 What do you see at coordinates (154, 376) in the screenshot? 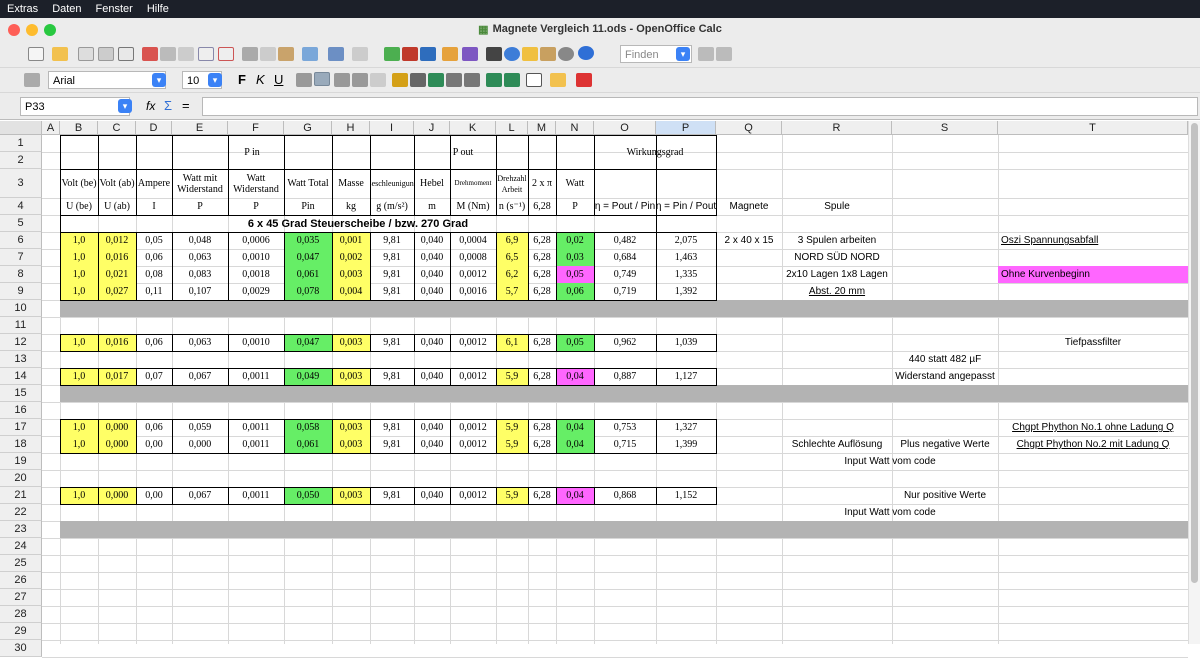
I see `data-cell: 0,07` at bounding box center [154, 376].